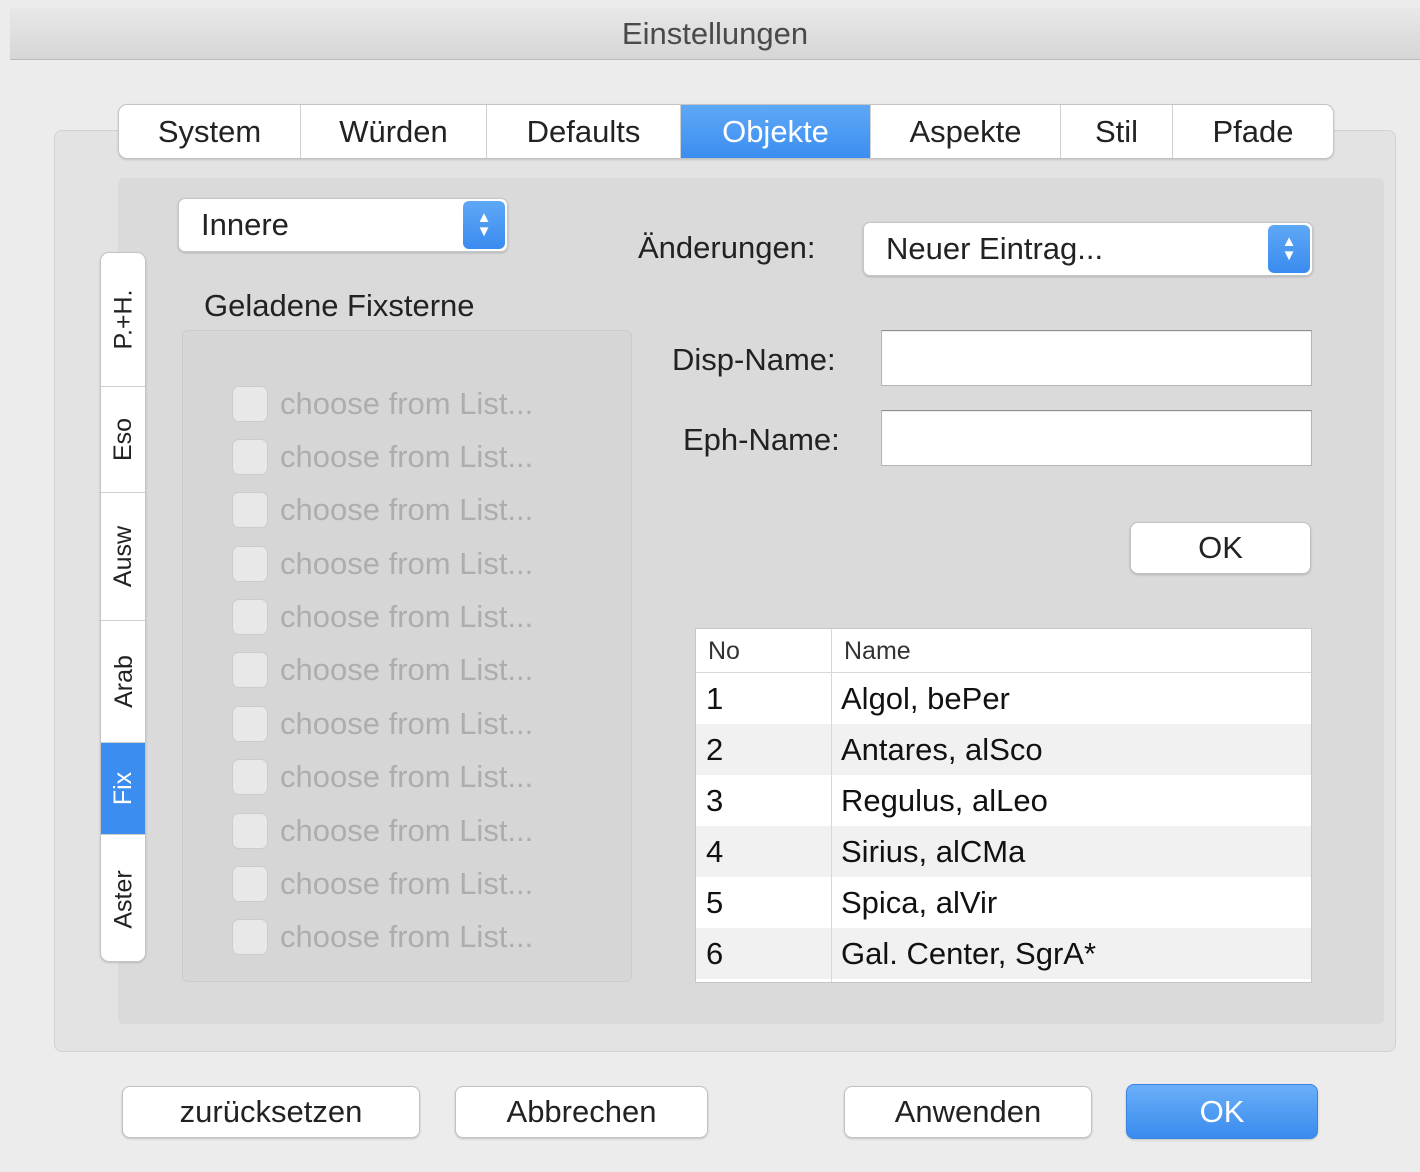 This screenshot has width=1420, height=1172. I want to click on column-header-no: No, so click(724, 651).